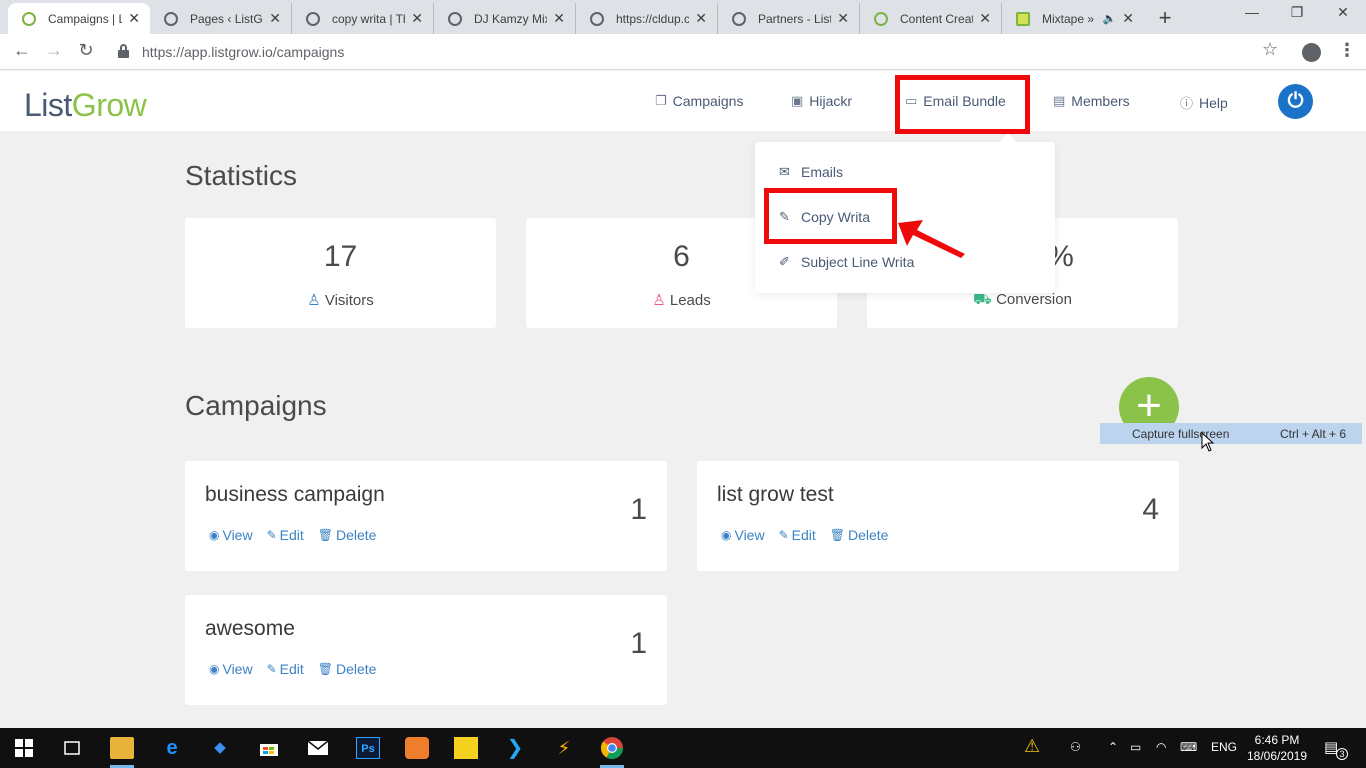 The width and height of the screenshot is (1366, 768). Describe the element at coordinates (811, 172) in the screenshot. I see `dropdown-item-emails: ✉ Emails` at that location.